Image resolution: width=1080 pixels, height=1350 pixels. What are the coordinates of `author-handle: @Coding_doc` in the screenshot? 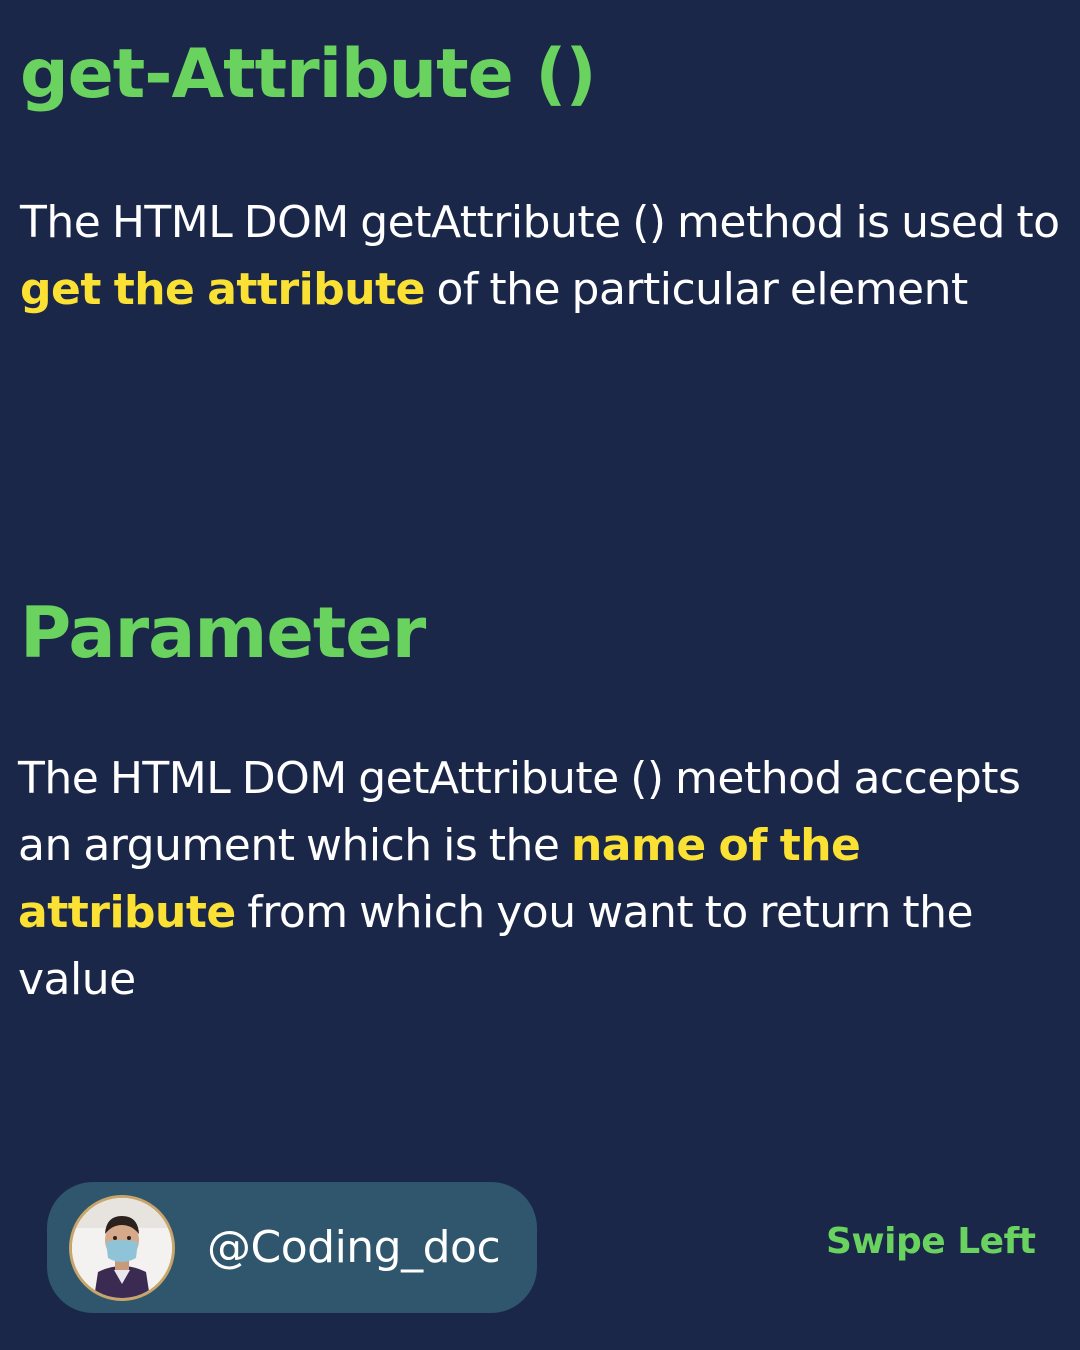 It's located at (354, 1247).